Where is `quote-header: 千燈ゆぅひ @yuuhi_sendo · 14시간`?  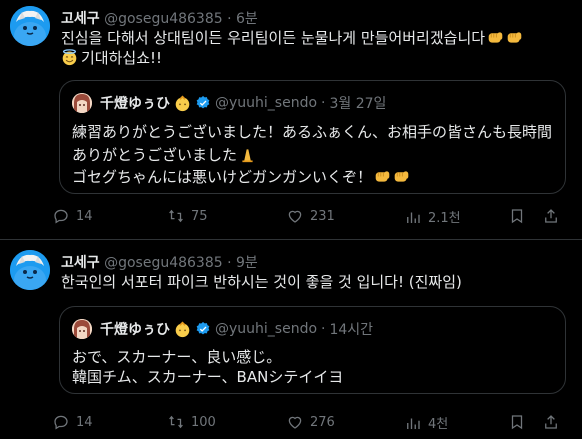
quote-header: 千燈ゆぅひ @yuuhi_sendo · 14시간 is located at coordinates (222, 329).